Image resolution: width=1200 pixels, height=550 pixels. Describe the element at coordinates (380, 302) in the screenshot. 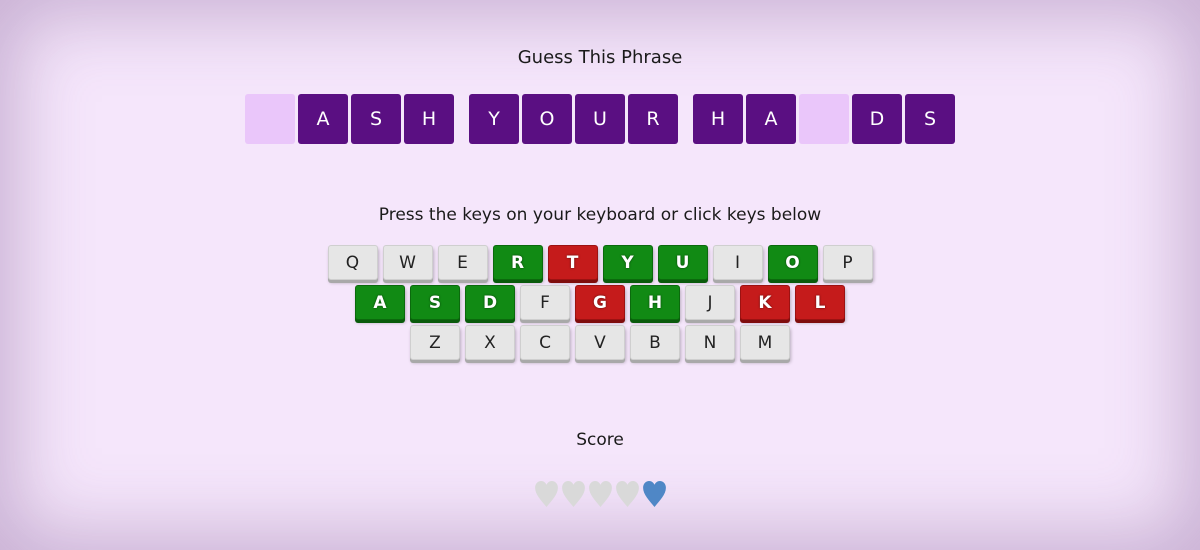

I see `key-a: A` at that location.